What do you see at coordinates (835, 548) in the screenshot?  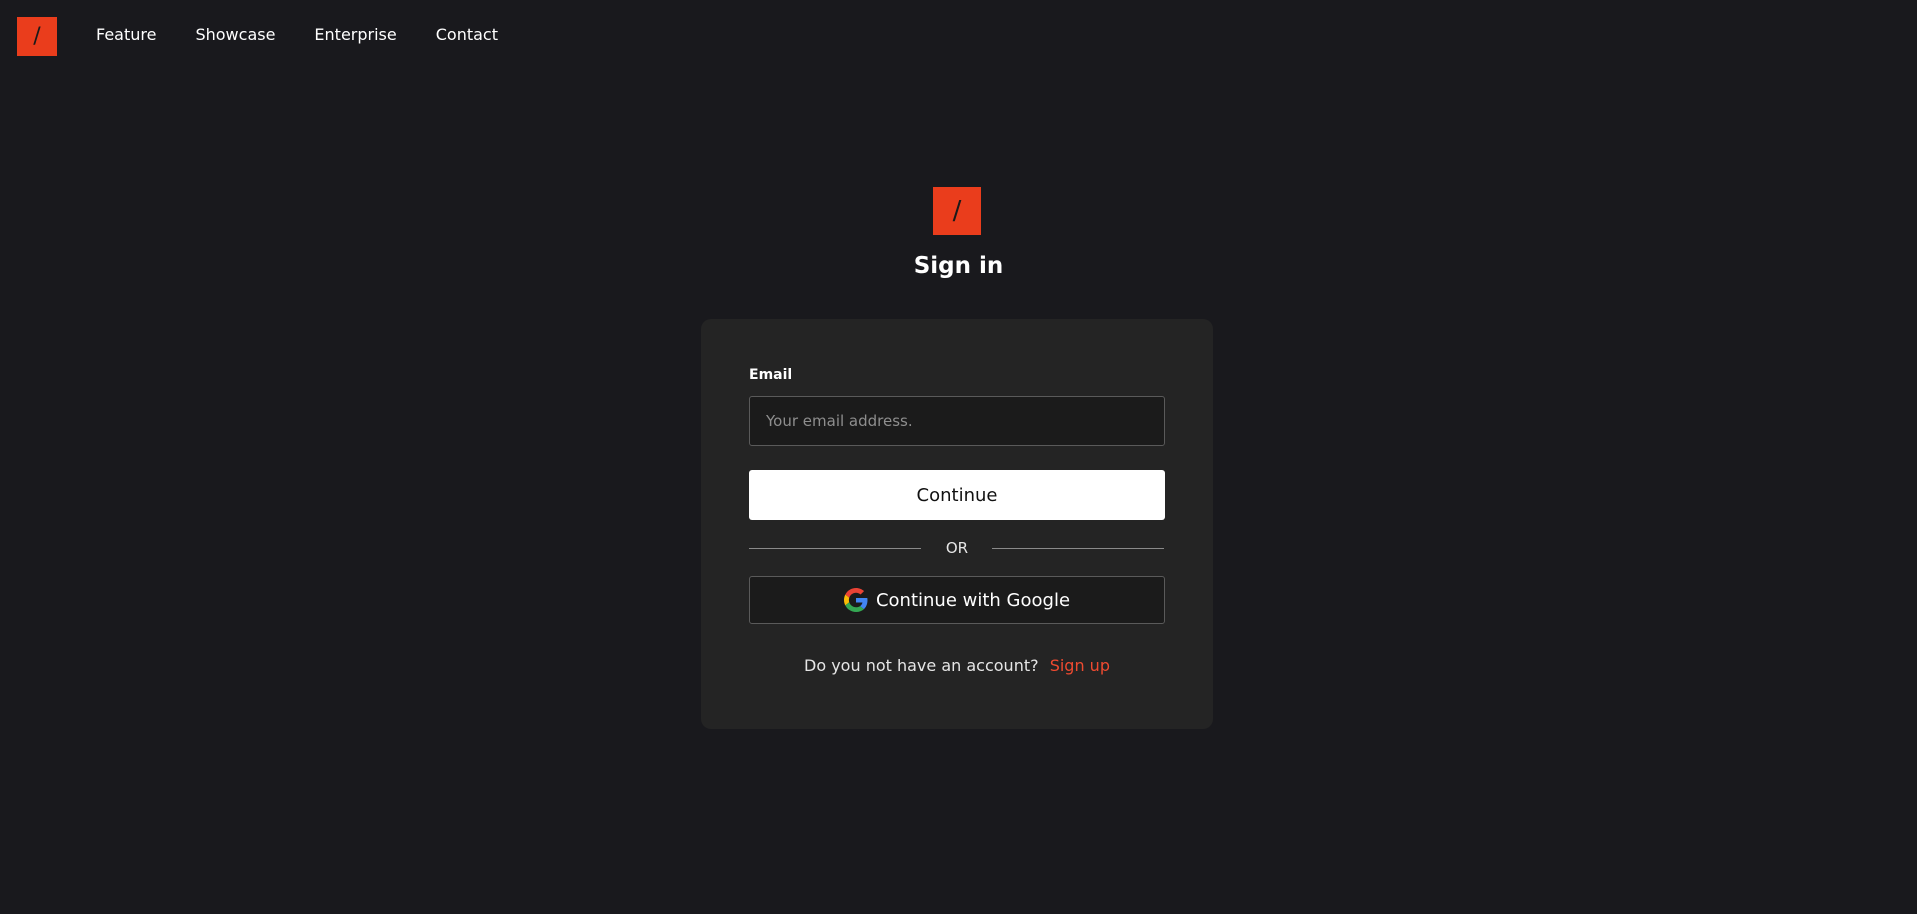 I see `divider-line-left` at bounding box center [835, 548].